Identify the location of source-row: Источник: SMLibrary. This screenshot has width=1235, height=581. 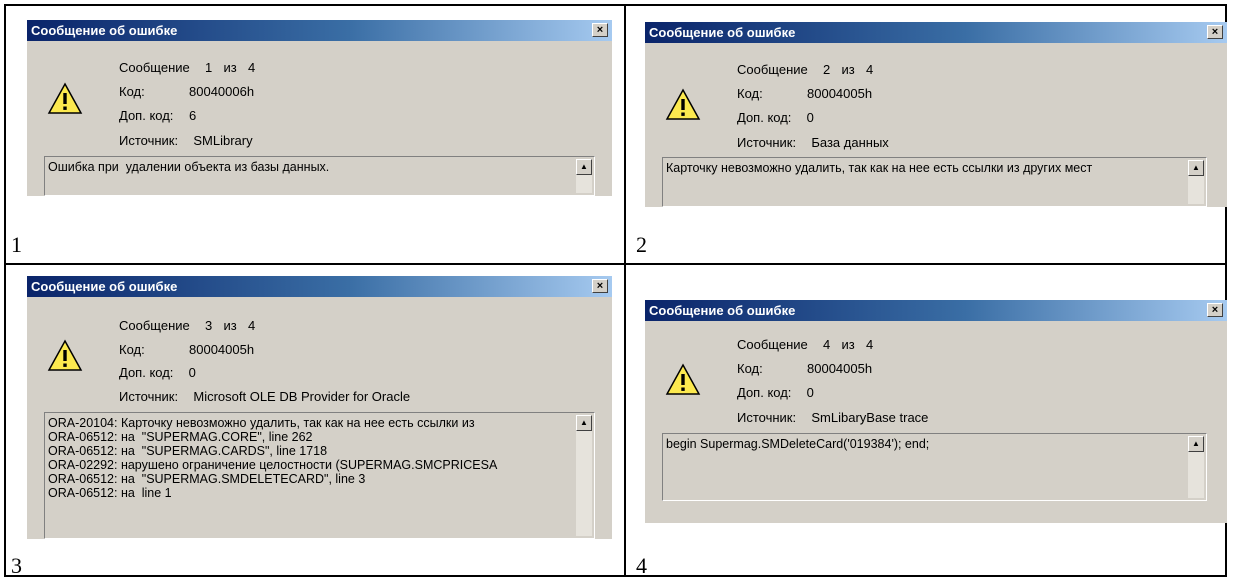
(186, 140).